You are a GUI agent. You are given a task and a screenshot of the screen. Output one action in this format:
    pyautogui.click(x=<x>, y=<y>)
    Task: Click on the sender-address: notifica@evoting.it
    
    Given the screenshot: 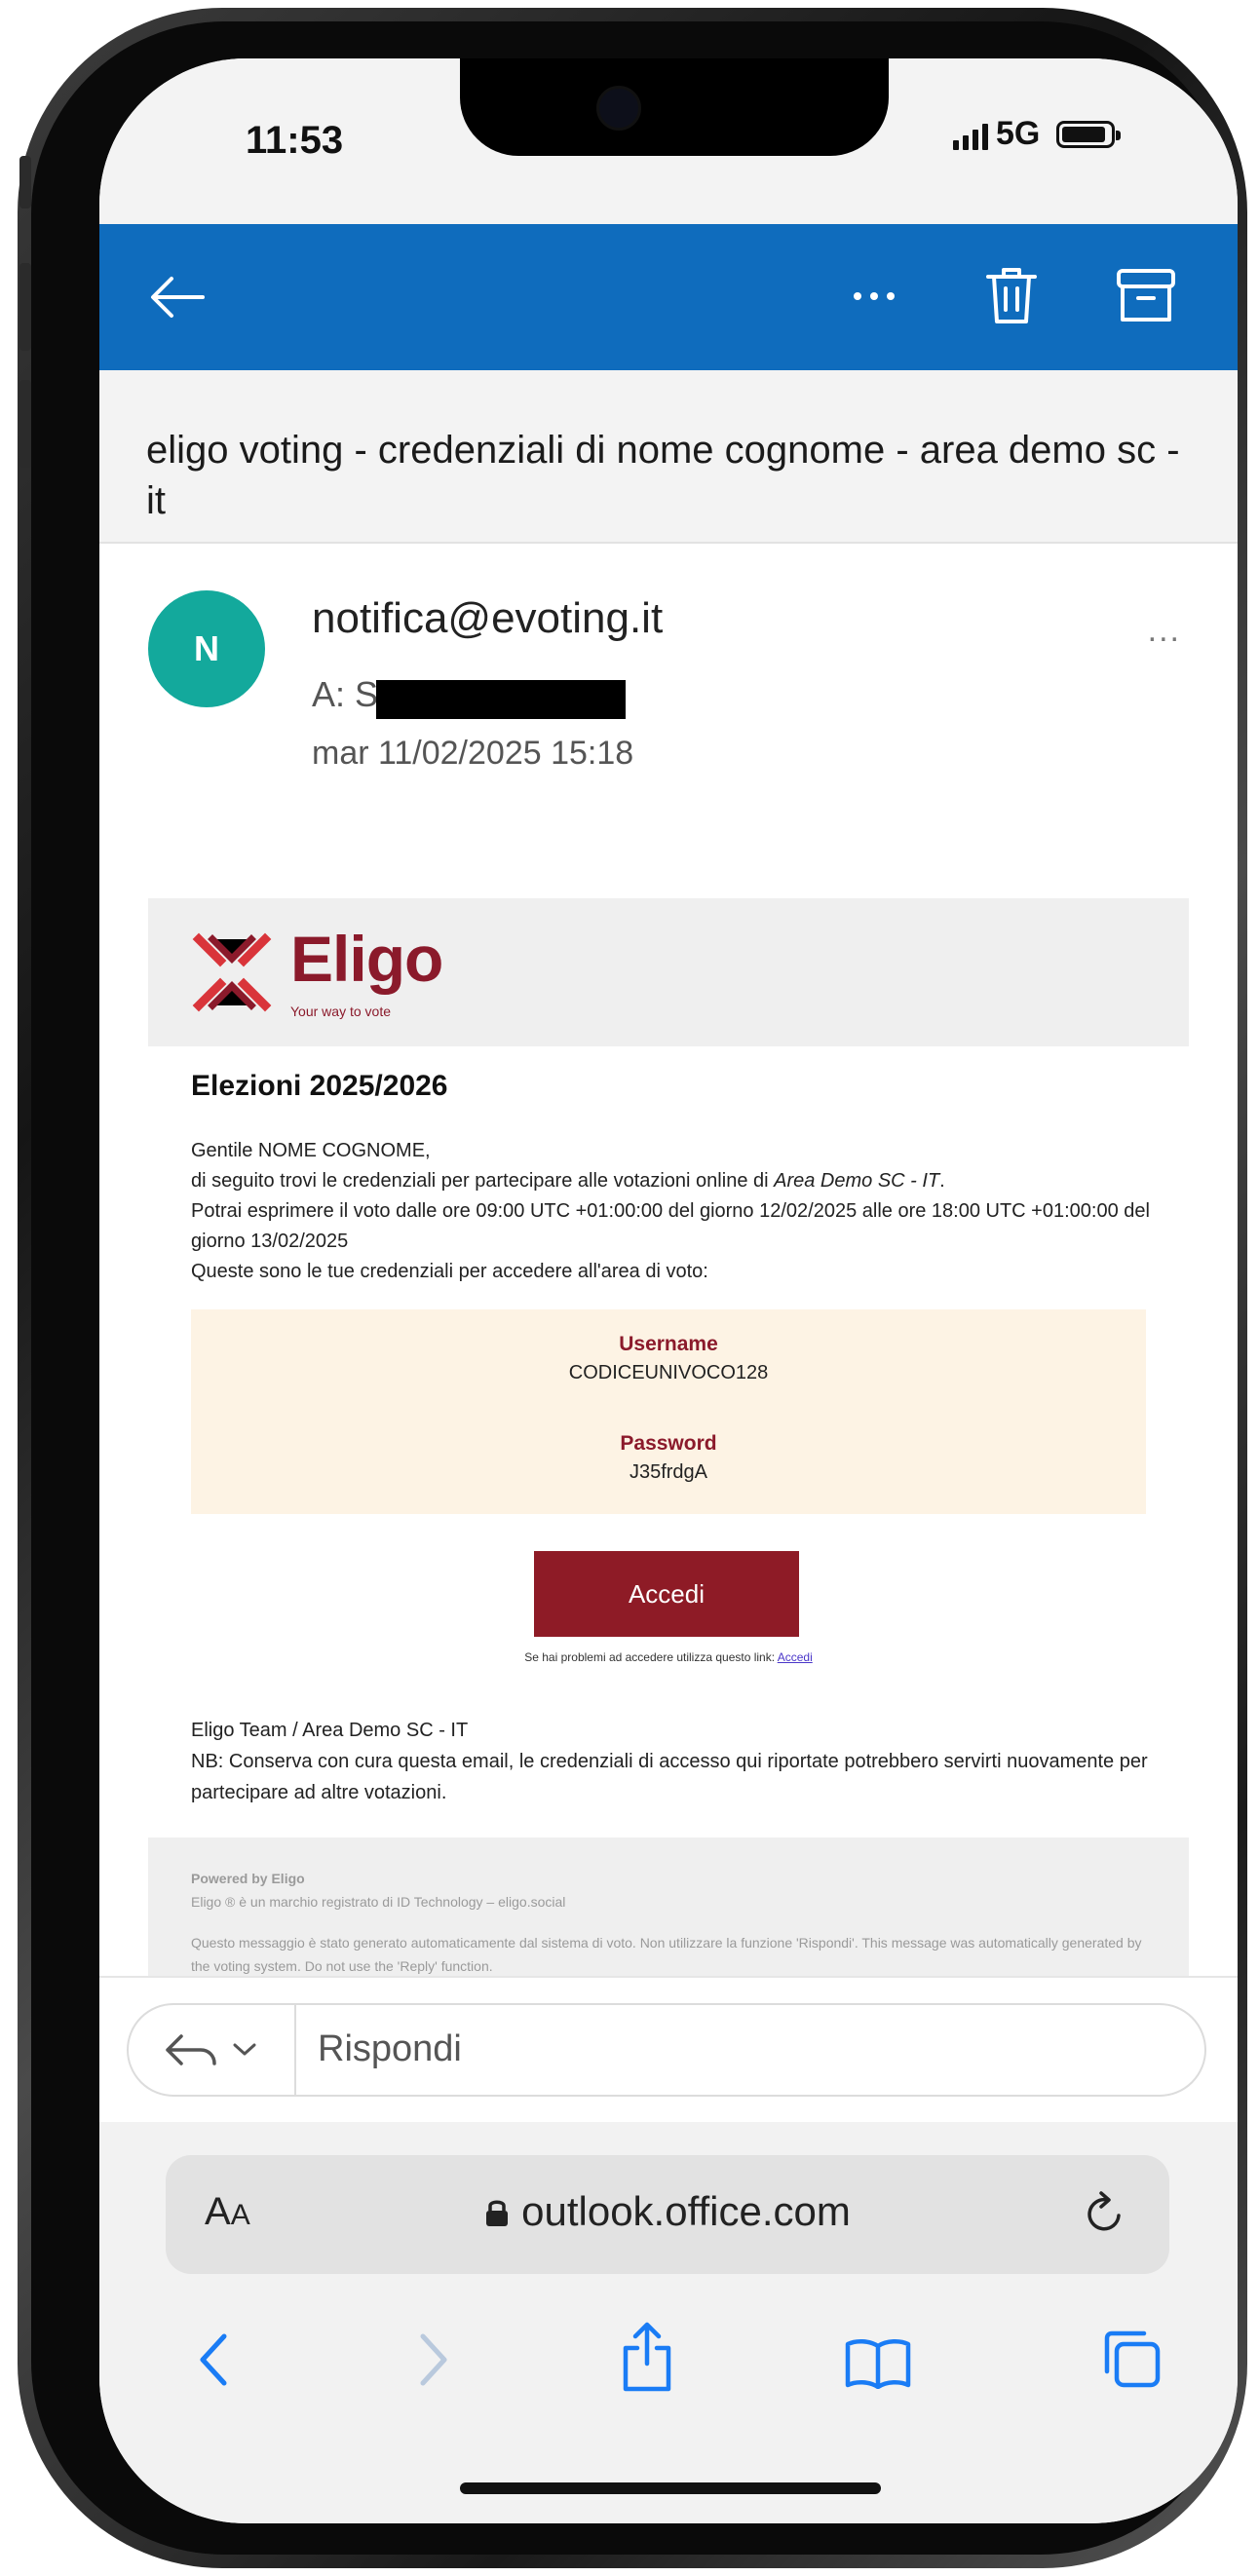 What is the action you would take?
    pyautogui.click(x=488, y=618)
    